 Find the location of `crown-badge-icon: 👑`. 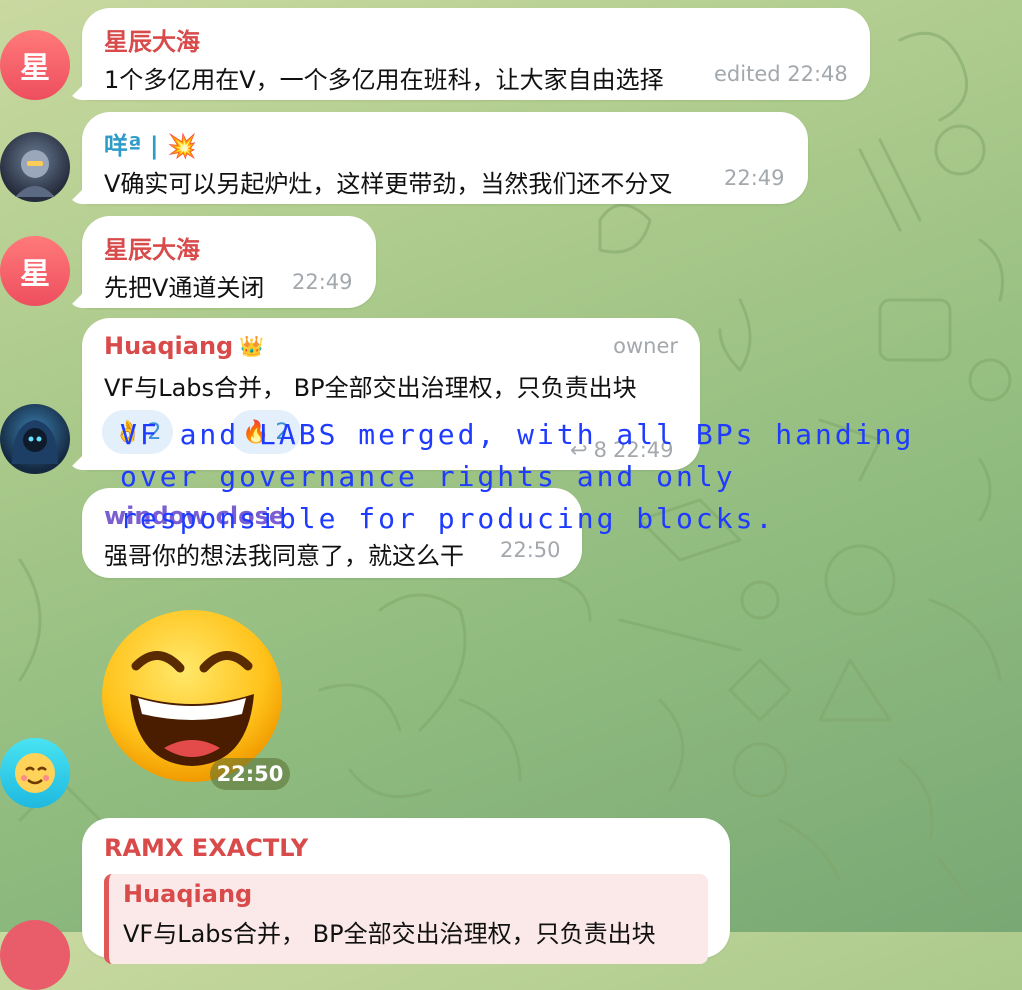

crown-badge-icon: 👑 is located at coordinates (252, 346).